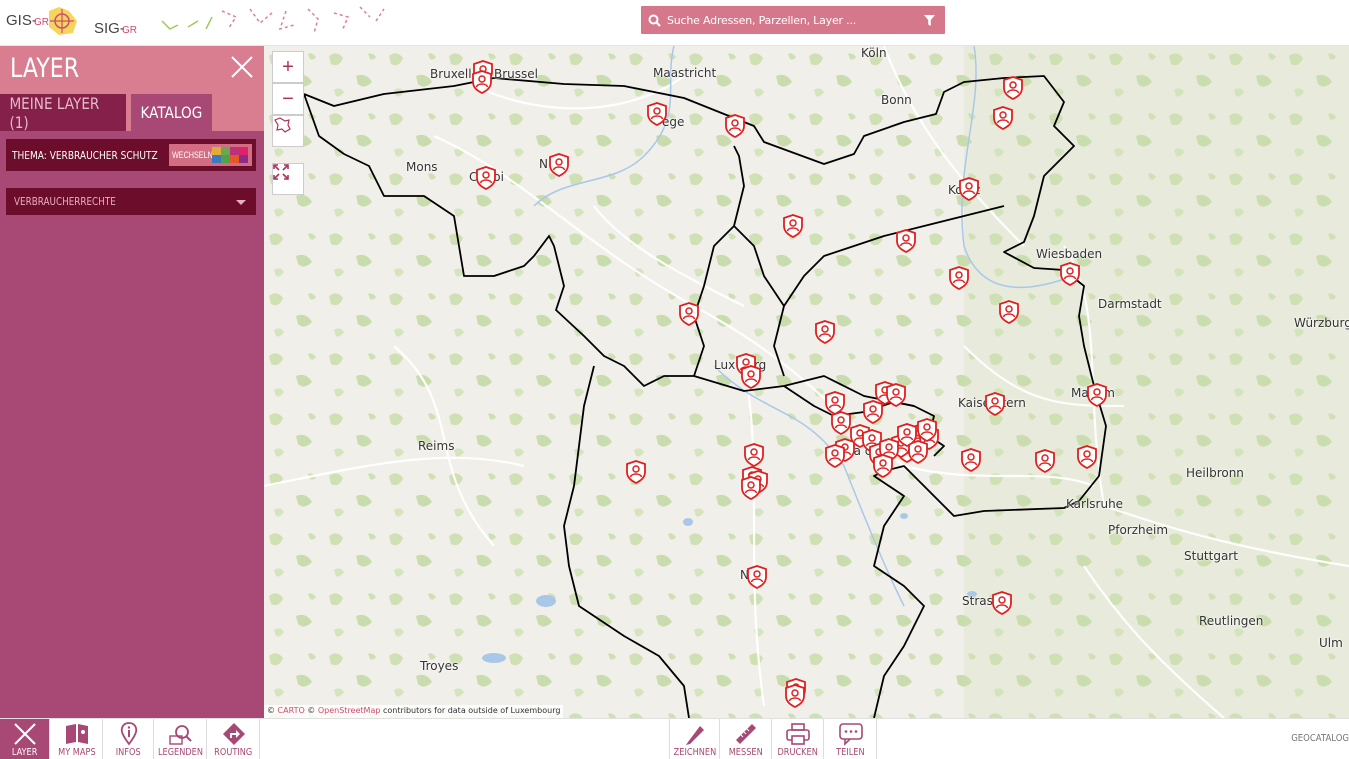  What do you see at coordinates (131, 201) in the screenshot?
I see `category-dropdown: VERBRAUCHERRECHTE` at bounding box center [131, 201].